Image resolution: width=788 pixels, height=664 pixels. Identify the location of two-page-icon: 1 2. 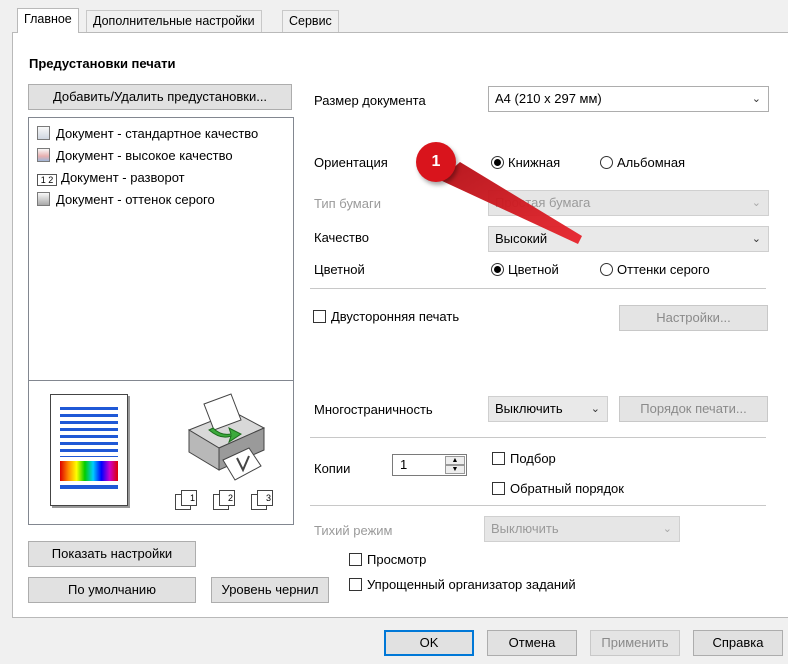
(47, 180).